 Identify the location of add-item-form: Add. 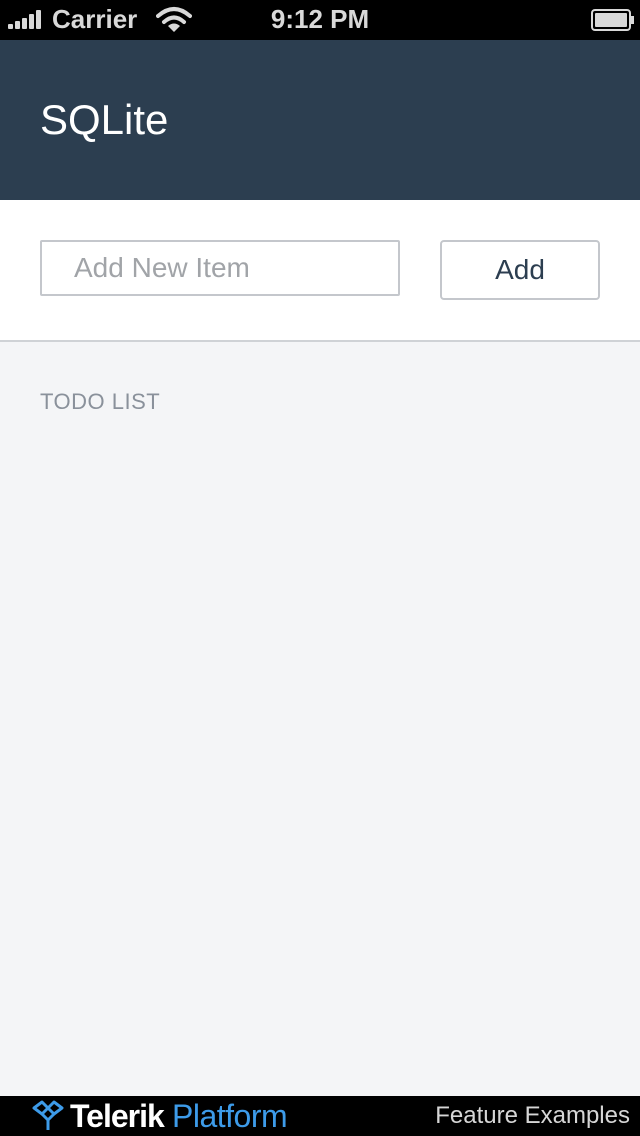
(320, 271).